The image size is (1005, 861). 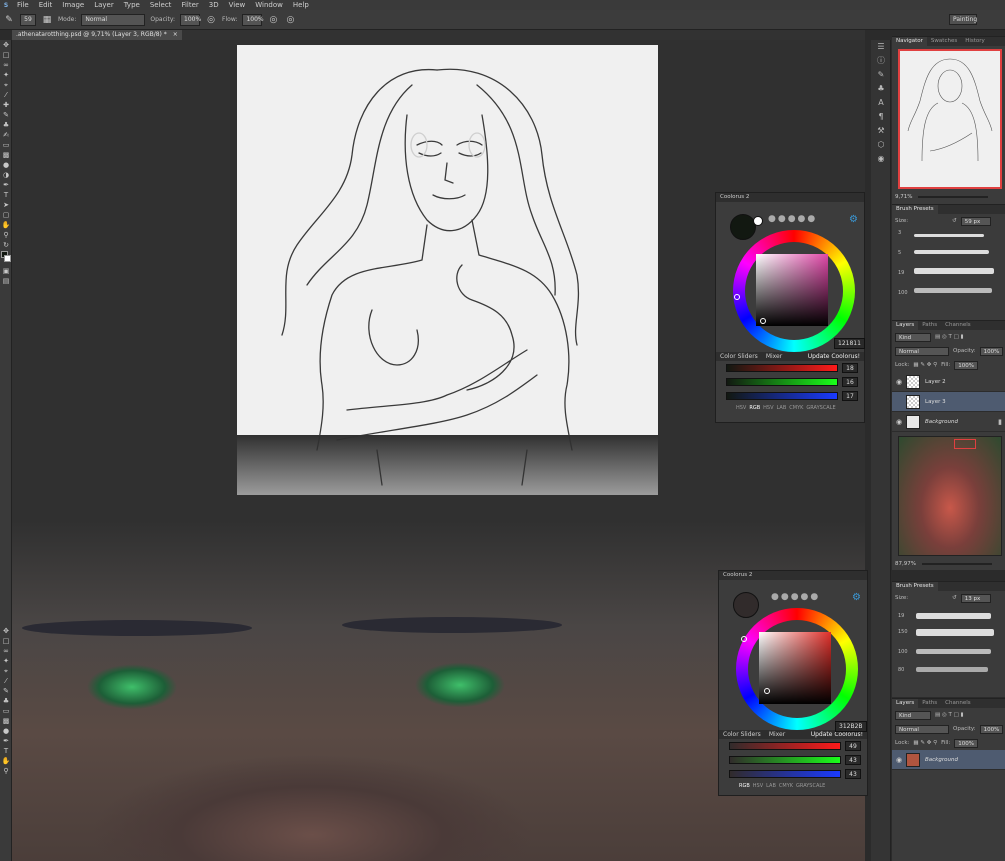 What do you see at coordinates (742, 734) in the screenshot?
I see `tab-color-sliders: Color Sliders` at bounding box center [742, 734].